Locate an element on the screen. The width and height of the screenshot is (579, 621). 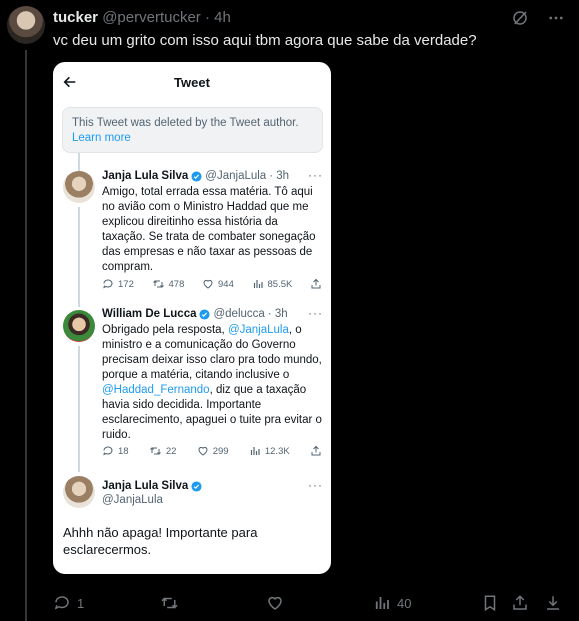
retweet-count: 478 is located at coordinates (176, 284).